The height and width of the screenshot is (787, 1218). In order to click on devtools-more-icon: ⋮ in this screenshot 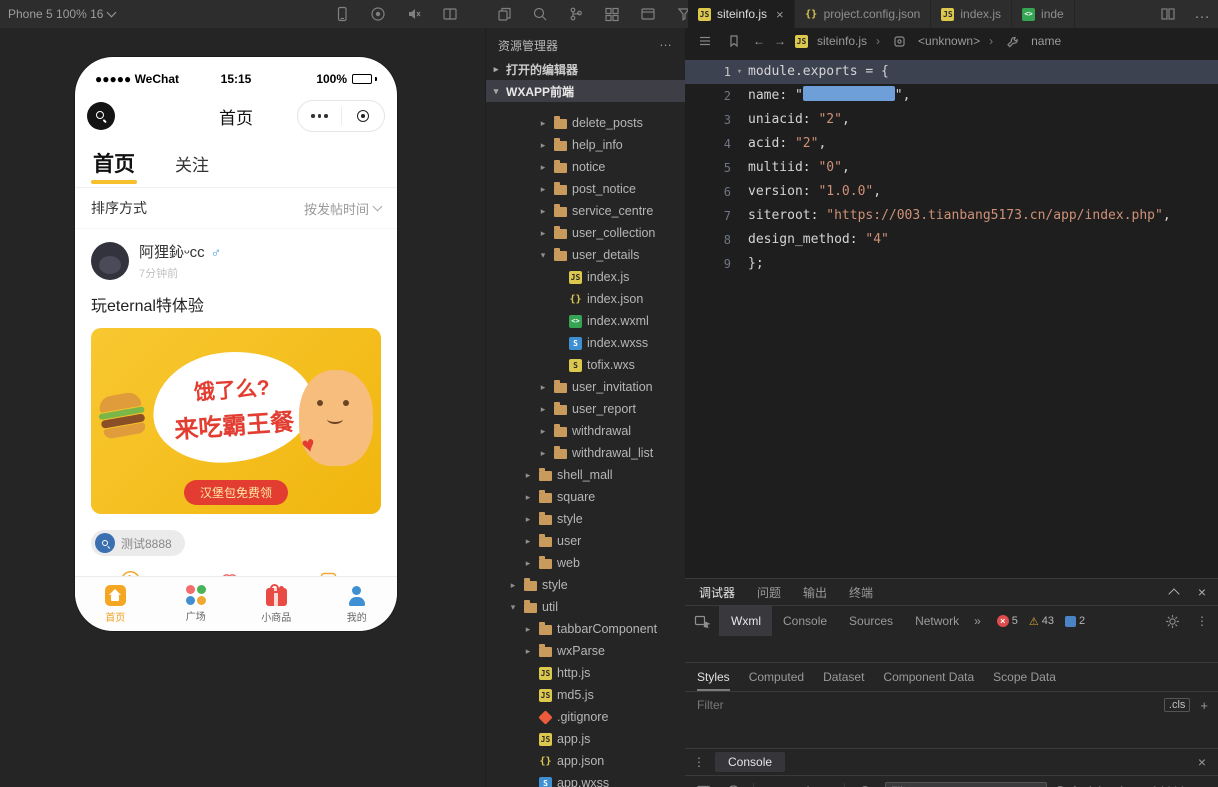, I will do `click(1202, 621)`.